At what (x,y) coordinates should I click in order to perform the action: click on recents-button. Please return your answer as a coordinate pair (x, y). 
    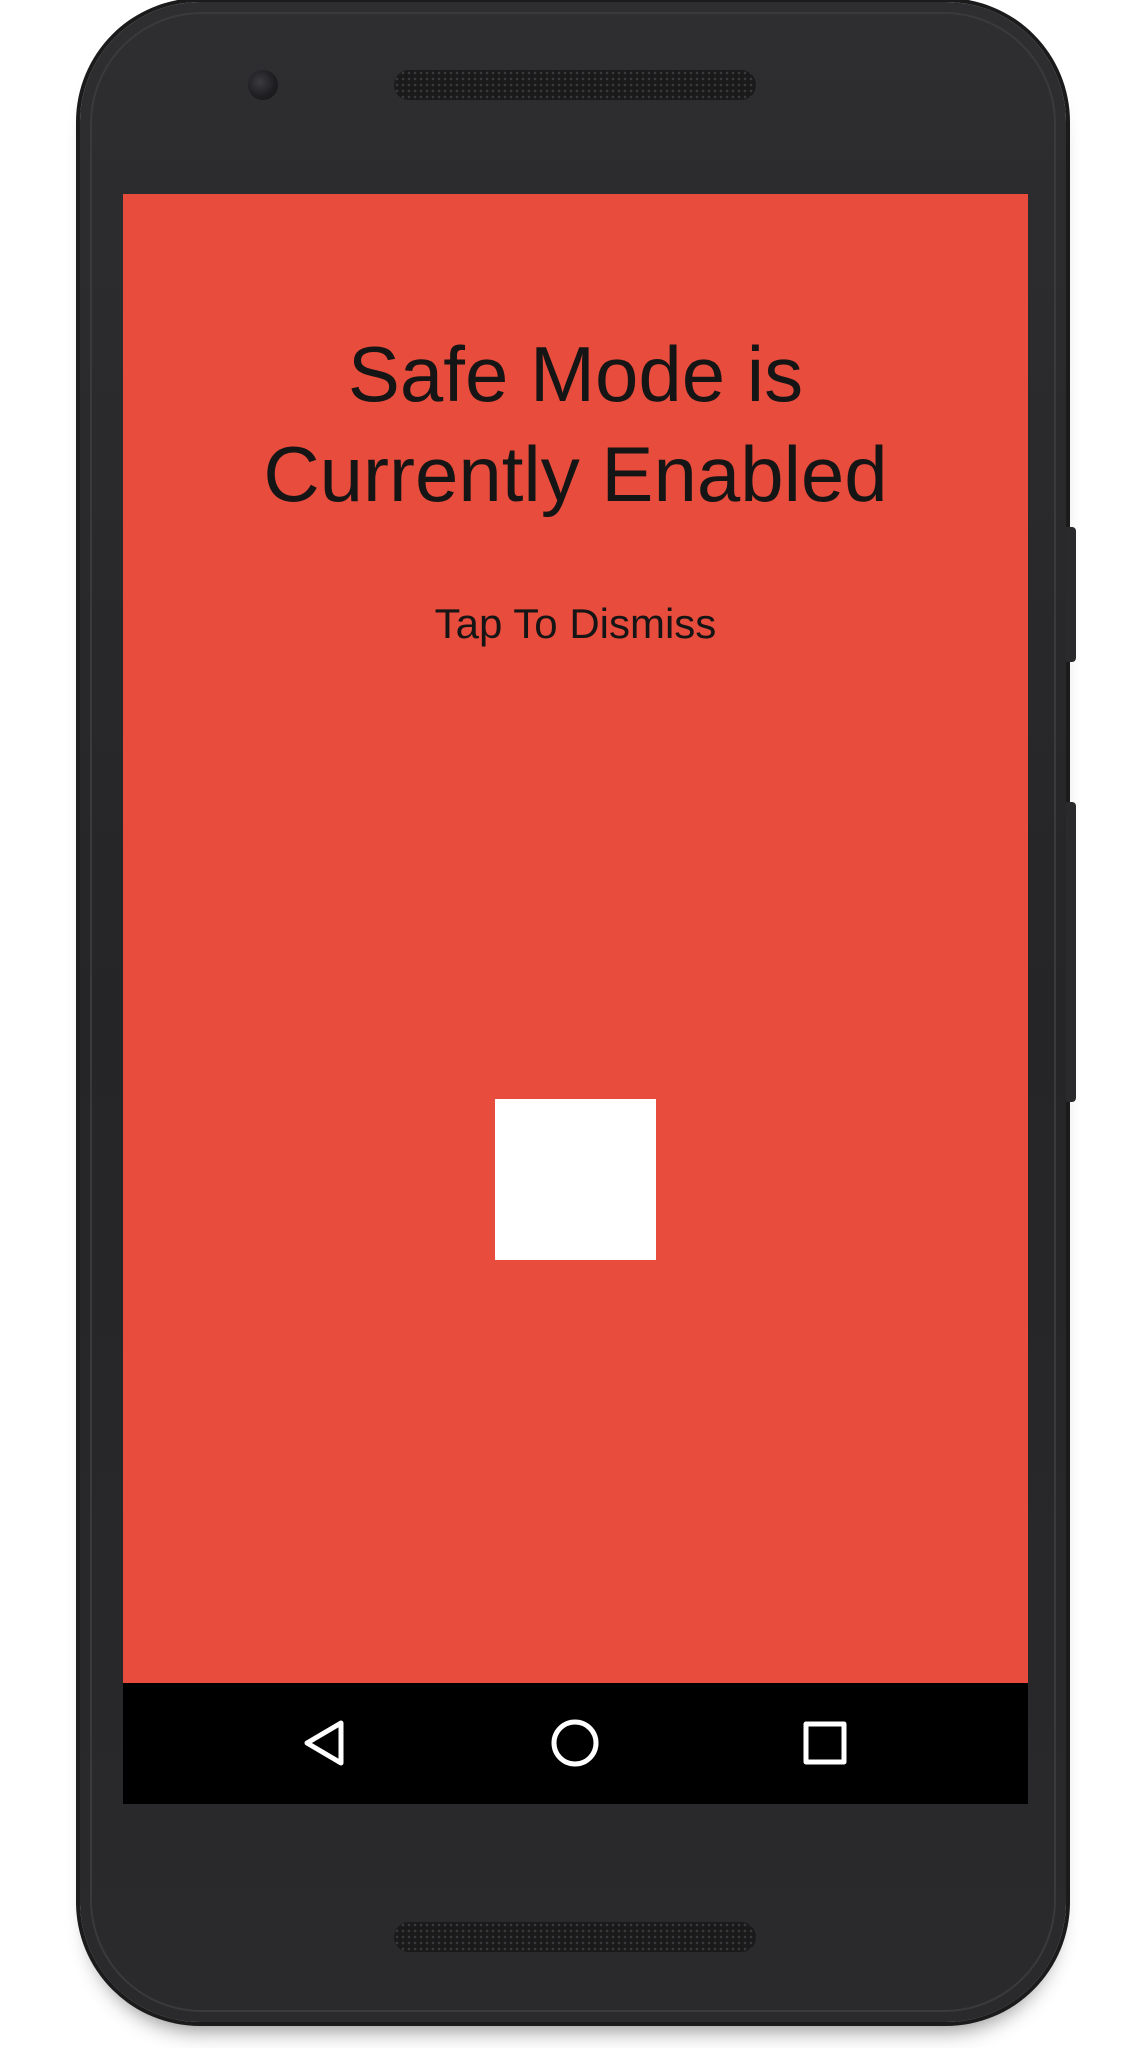
    Looking at the image, I should click on (825, 1743).